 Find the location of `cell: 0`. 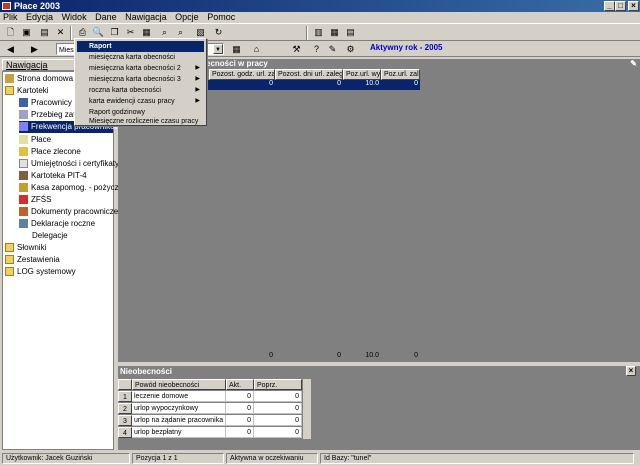

cell: 0 is located at coordinates (339, 83).